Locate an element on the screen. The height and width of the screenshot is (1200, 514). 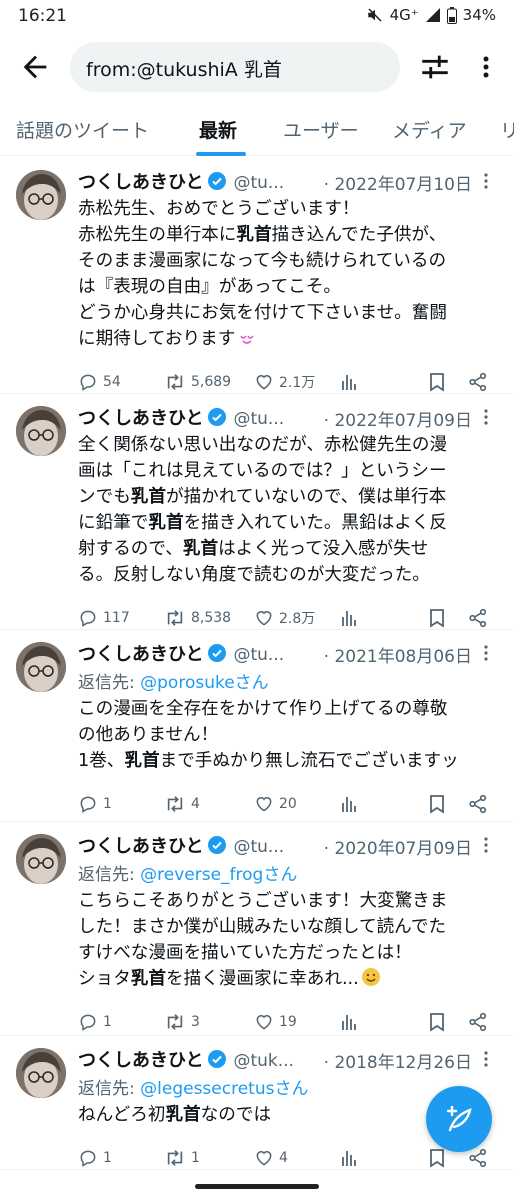
tweet-date: · 2018年12月26日 is located at coordinates (395, 1060).